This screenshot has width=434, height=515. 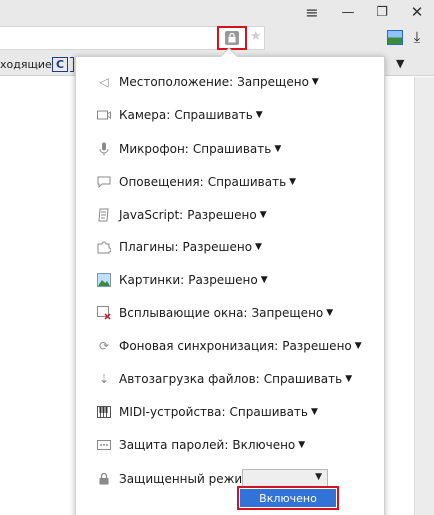 I want to click on setting-label: Камера:, so click(x=145, y=115).